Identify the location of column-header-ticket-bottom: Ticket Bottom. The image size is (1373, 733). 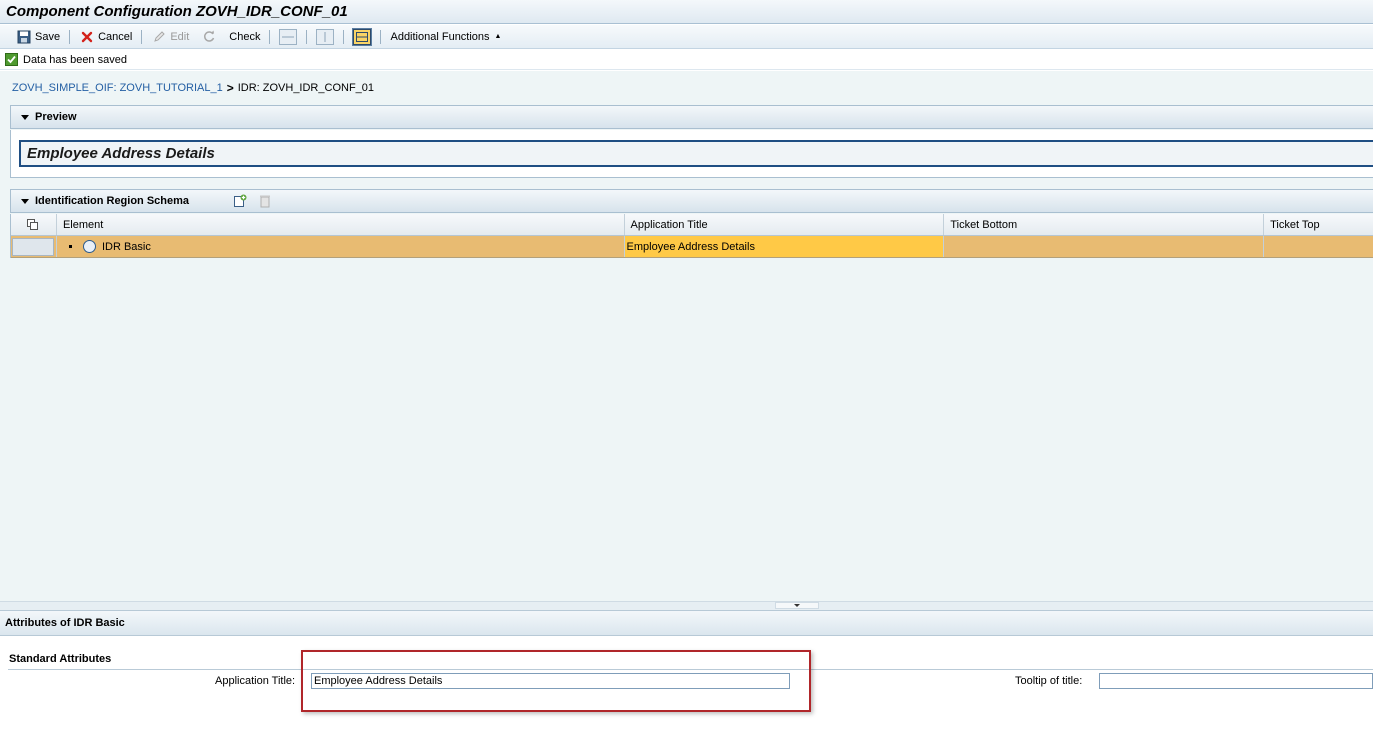
(1104, 224).